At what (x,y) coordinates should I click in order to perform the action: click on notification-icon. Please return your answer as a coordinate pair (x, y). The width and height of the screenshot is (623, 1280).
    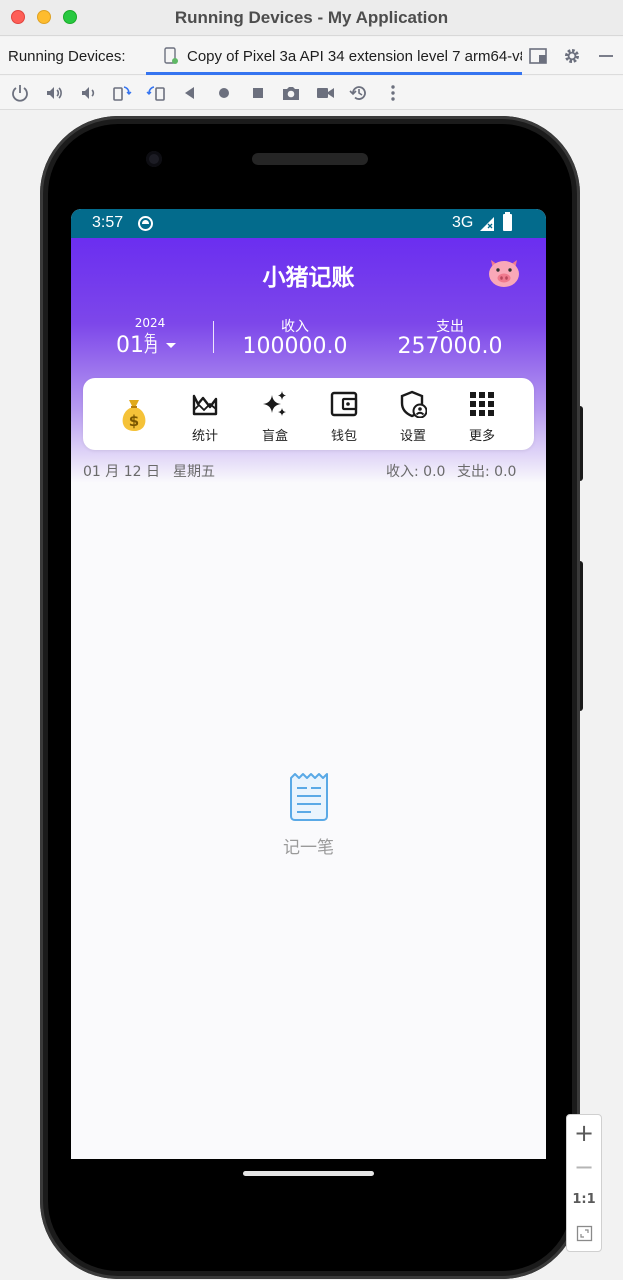
    Looking at the image, I should click on (145, 223).